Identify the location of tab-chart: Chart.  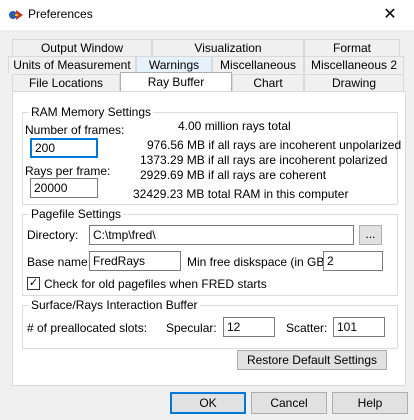
(268, 82).